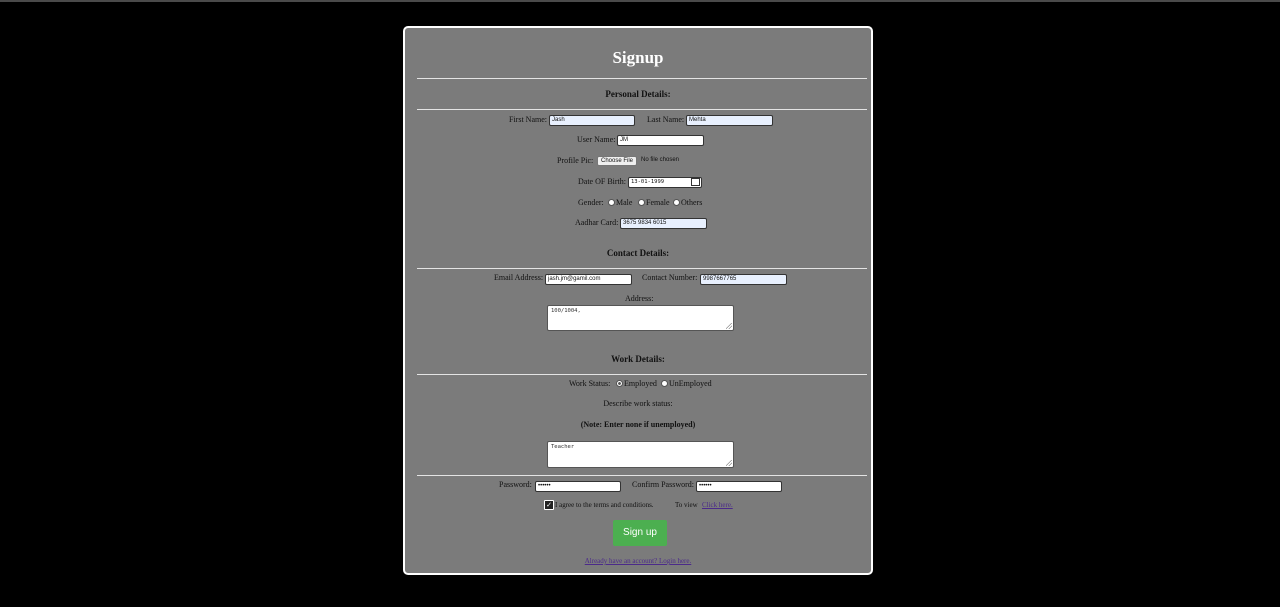  I want to click on confirm-password-label: Confirm Password:, so click(663, 484).